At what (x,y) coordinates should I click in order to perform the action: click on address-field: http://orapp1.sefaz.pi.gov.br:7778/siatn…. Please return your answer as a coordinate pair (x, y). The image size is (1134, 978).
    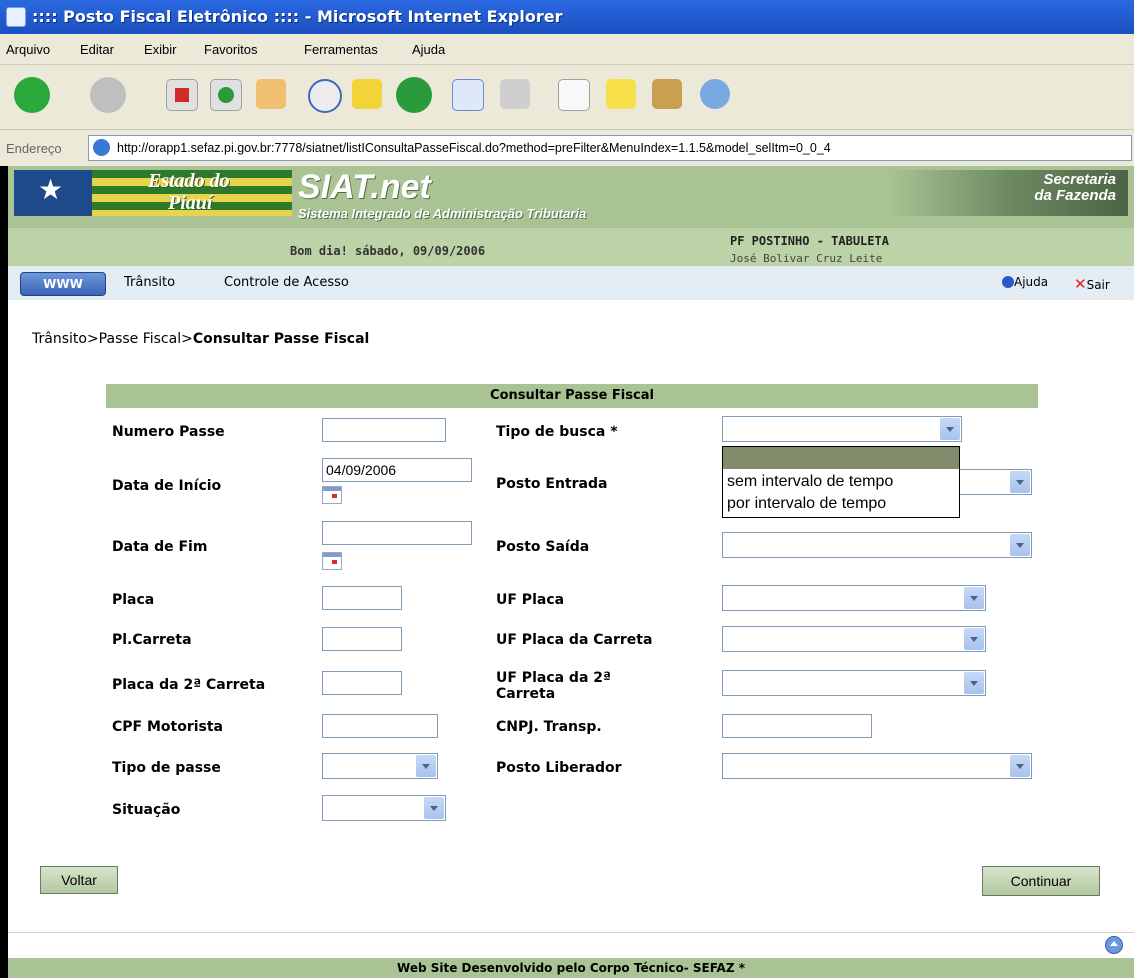
    Looking at the image, I should click on (610, 148).